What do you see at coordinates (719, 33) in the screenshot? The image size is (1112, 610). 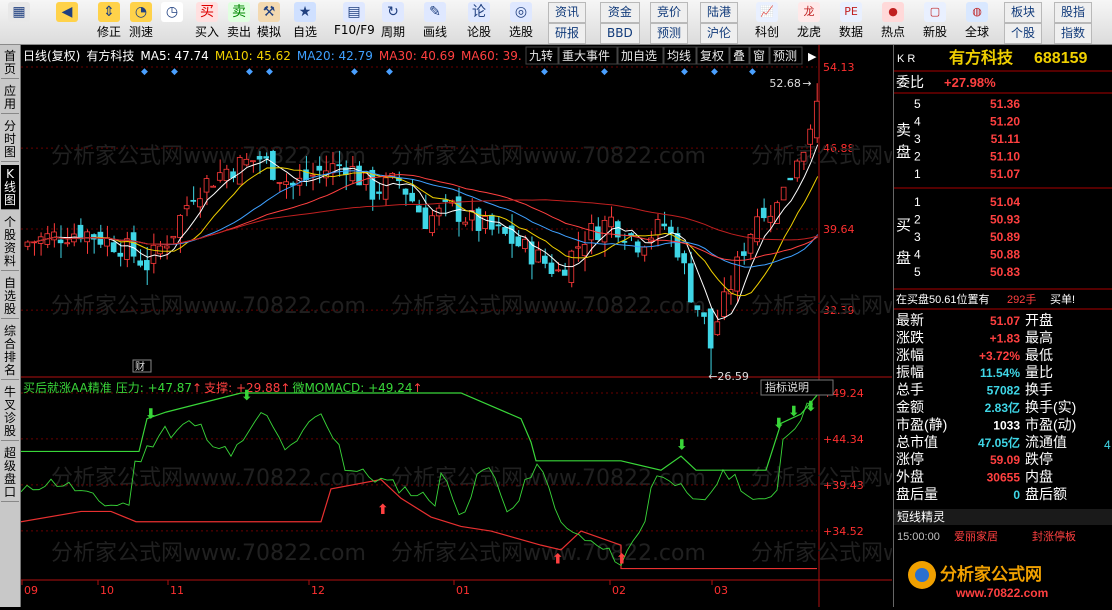 I see `toolbar-group-item: 沪伦` at bounding box center [719, 33].